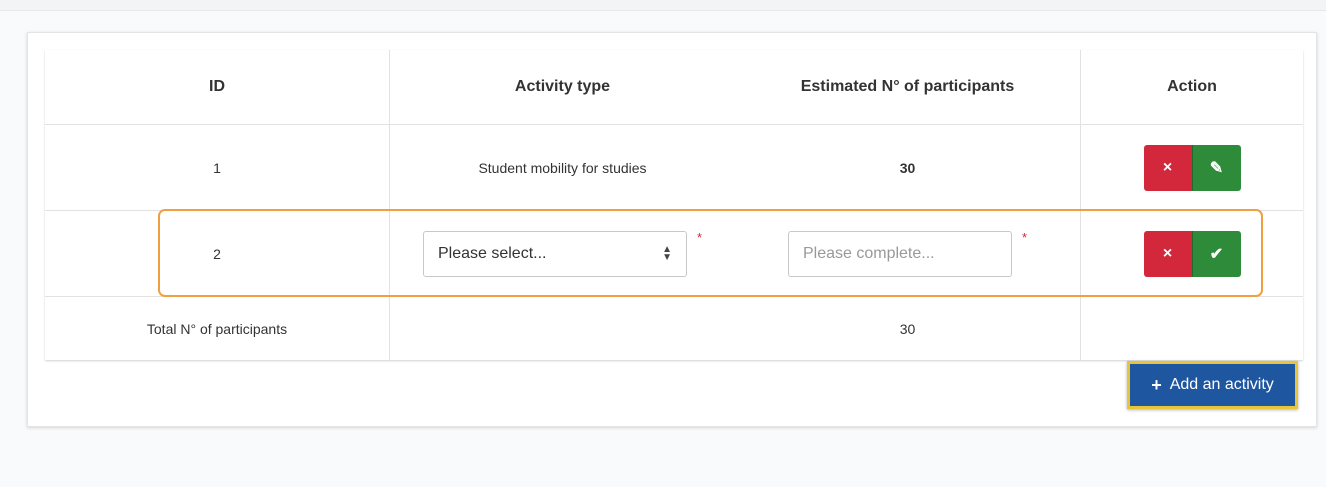 Image resolution: width=1326 pixels, height=487 pixels. Describe the element at coordinates (562, 87) in the screenshot. I see `header-activity-type: Activity type` at that location.